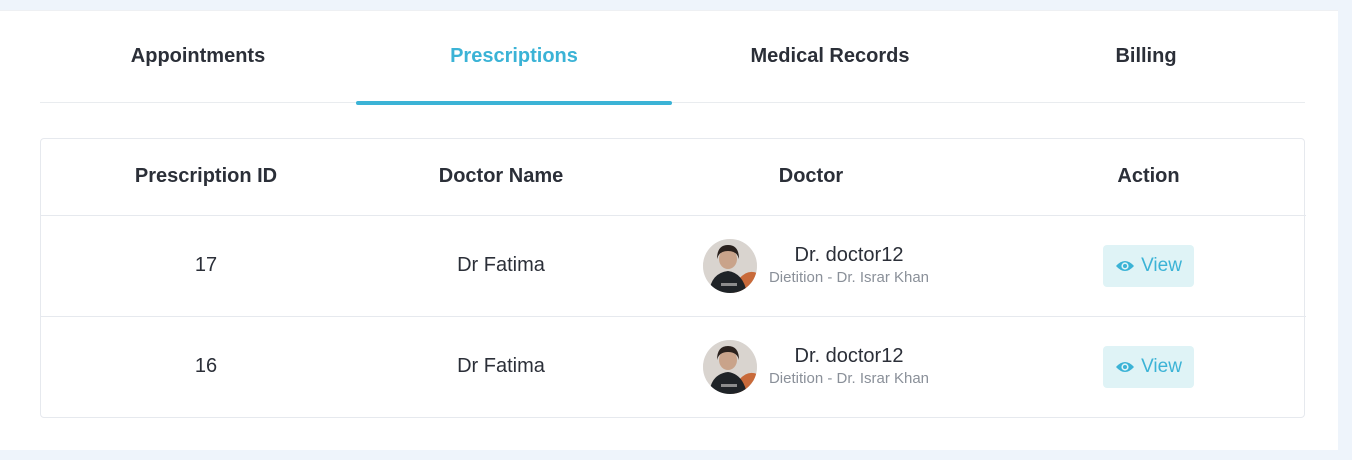  Describe the element at coordinates (1146, 57) in the screenshot. I see `tab-billing: Billing` at that location.